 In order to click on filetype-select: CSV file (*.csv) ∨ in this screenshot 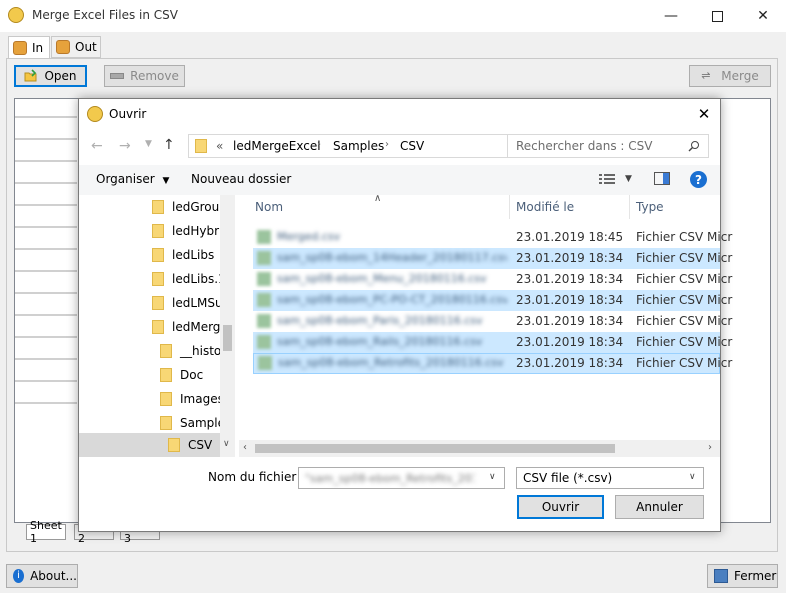, I will do `click(610, 478)`.